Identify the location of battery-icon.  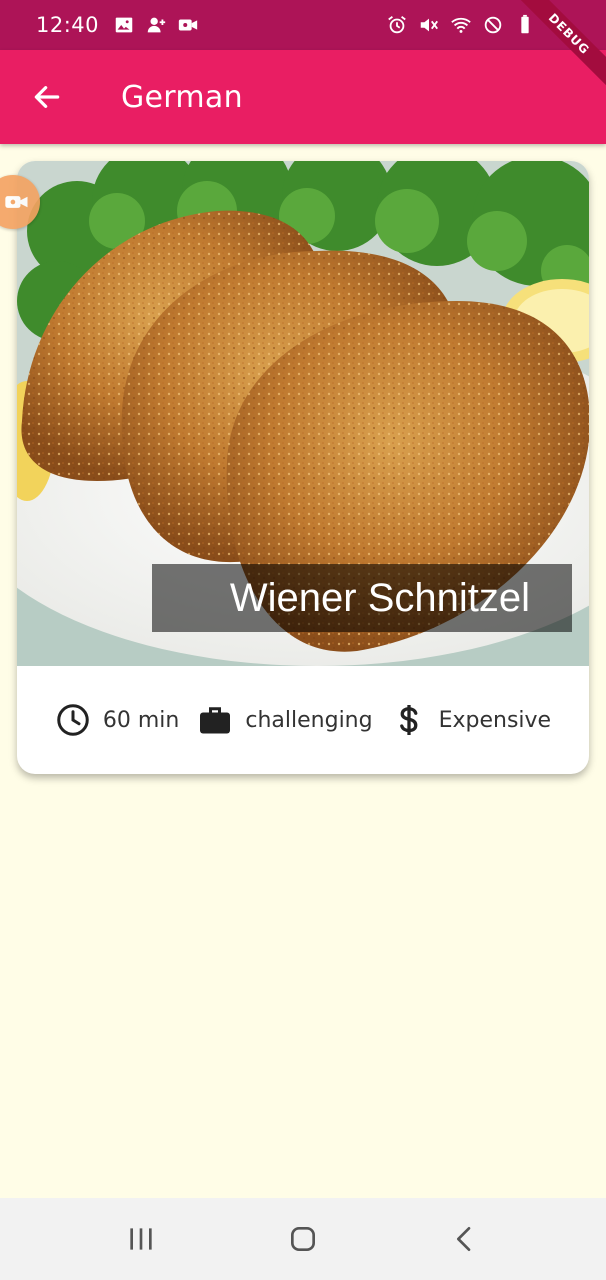
(525, 25).